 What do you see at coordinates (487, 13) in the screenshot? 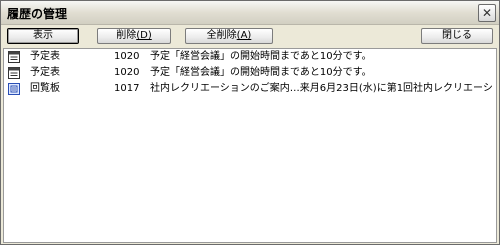
I see `close-icon: ✕` at bounding box center [487, 13].